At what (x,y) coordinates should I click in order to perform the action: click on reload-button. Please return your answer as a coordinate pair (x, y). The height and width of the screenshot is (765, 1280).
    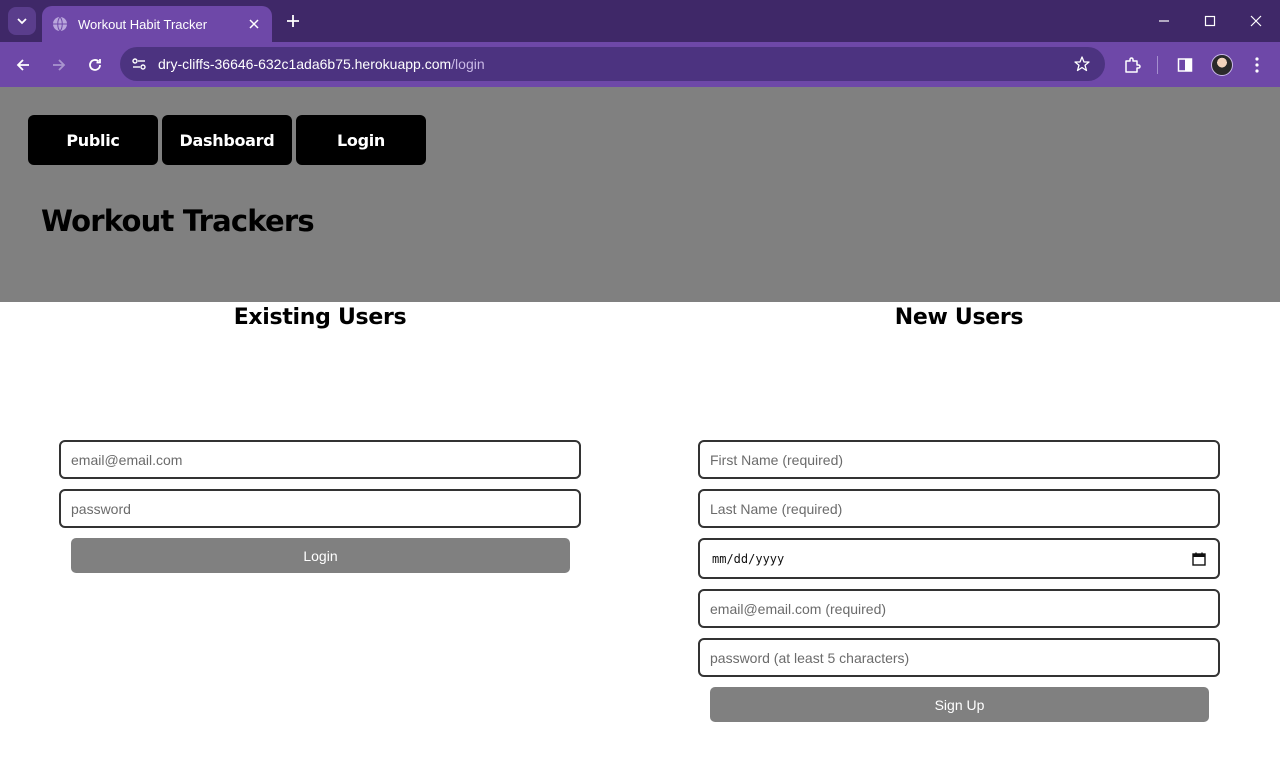
    Looking at the image, I should click on (95, 65).